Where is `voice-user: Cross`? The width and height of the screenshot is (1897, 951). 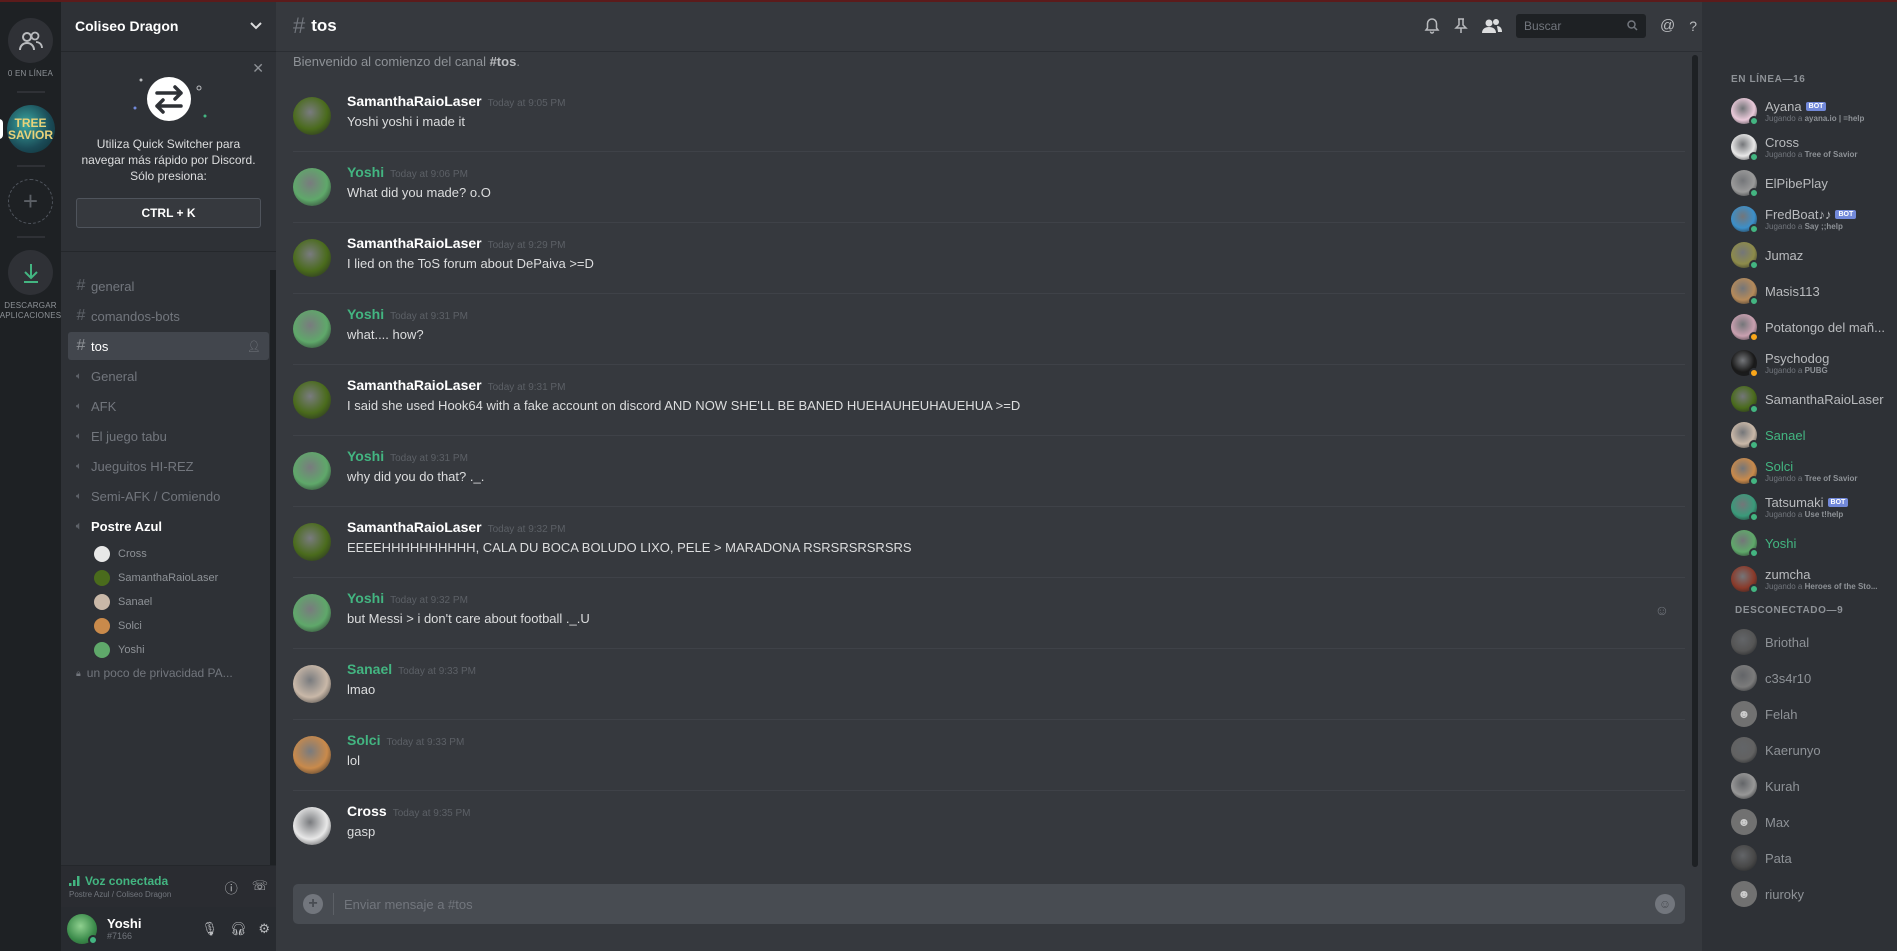
voice-user: Cross is located at coordinates (168, 554).